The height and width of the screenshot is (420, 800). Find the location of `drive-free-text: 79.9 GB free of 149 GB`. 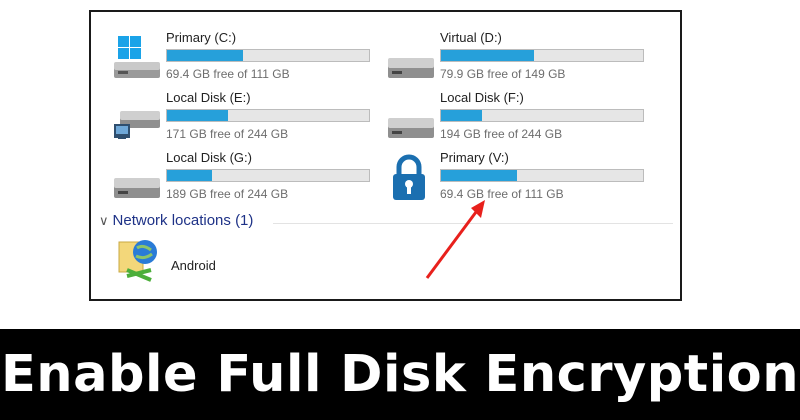

drive-free-text: 79.9 GB free of 149 GB is located at coordinates (503, 74).